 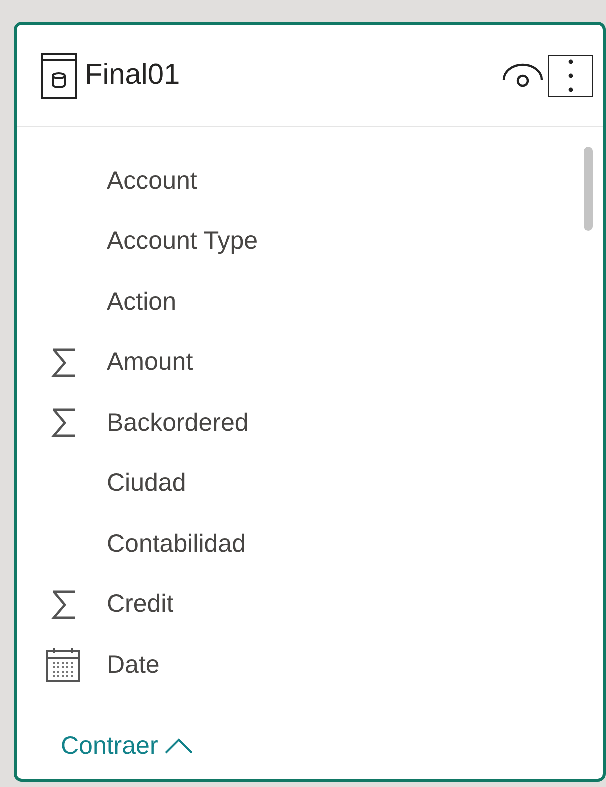 What do you see at coordinates (150, 363) in the screenshot?
I see `field-name: Amount` at bounding box center [150, 363].